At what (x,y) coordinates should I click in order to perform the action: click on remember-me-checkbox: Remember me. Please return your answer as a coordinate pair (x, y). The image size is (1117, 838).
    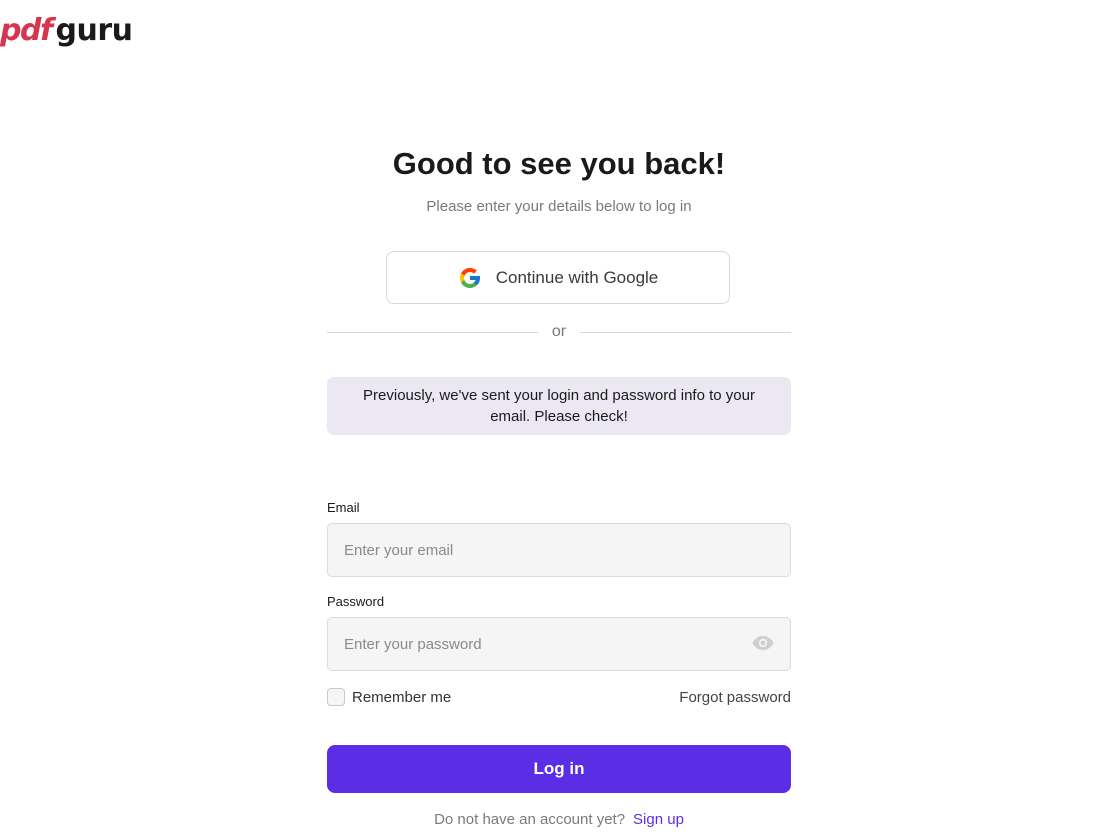
    Looking at the image, I should click on (389, 697).